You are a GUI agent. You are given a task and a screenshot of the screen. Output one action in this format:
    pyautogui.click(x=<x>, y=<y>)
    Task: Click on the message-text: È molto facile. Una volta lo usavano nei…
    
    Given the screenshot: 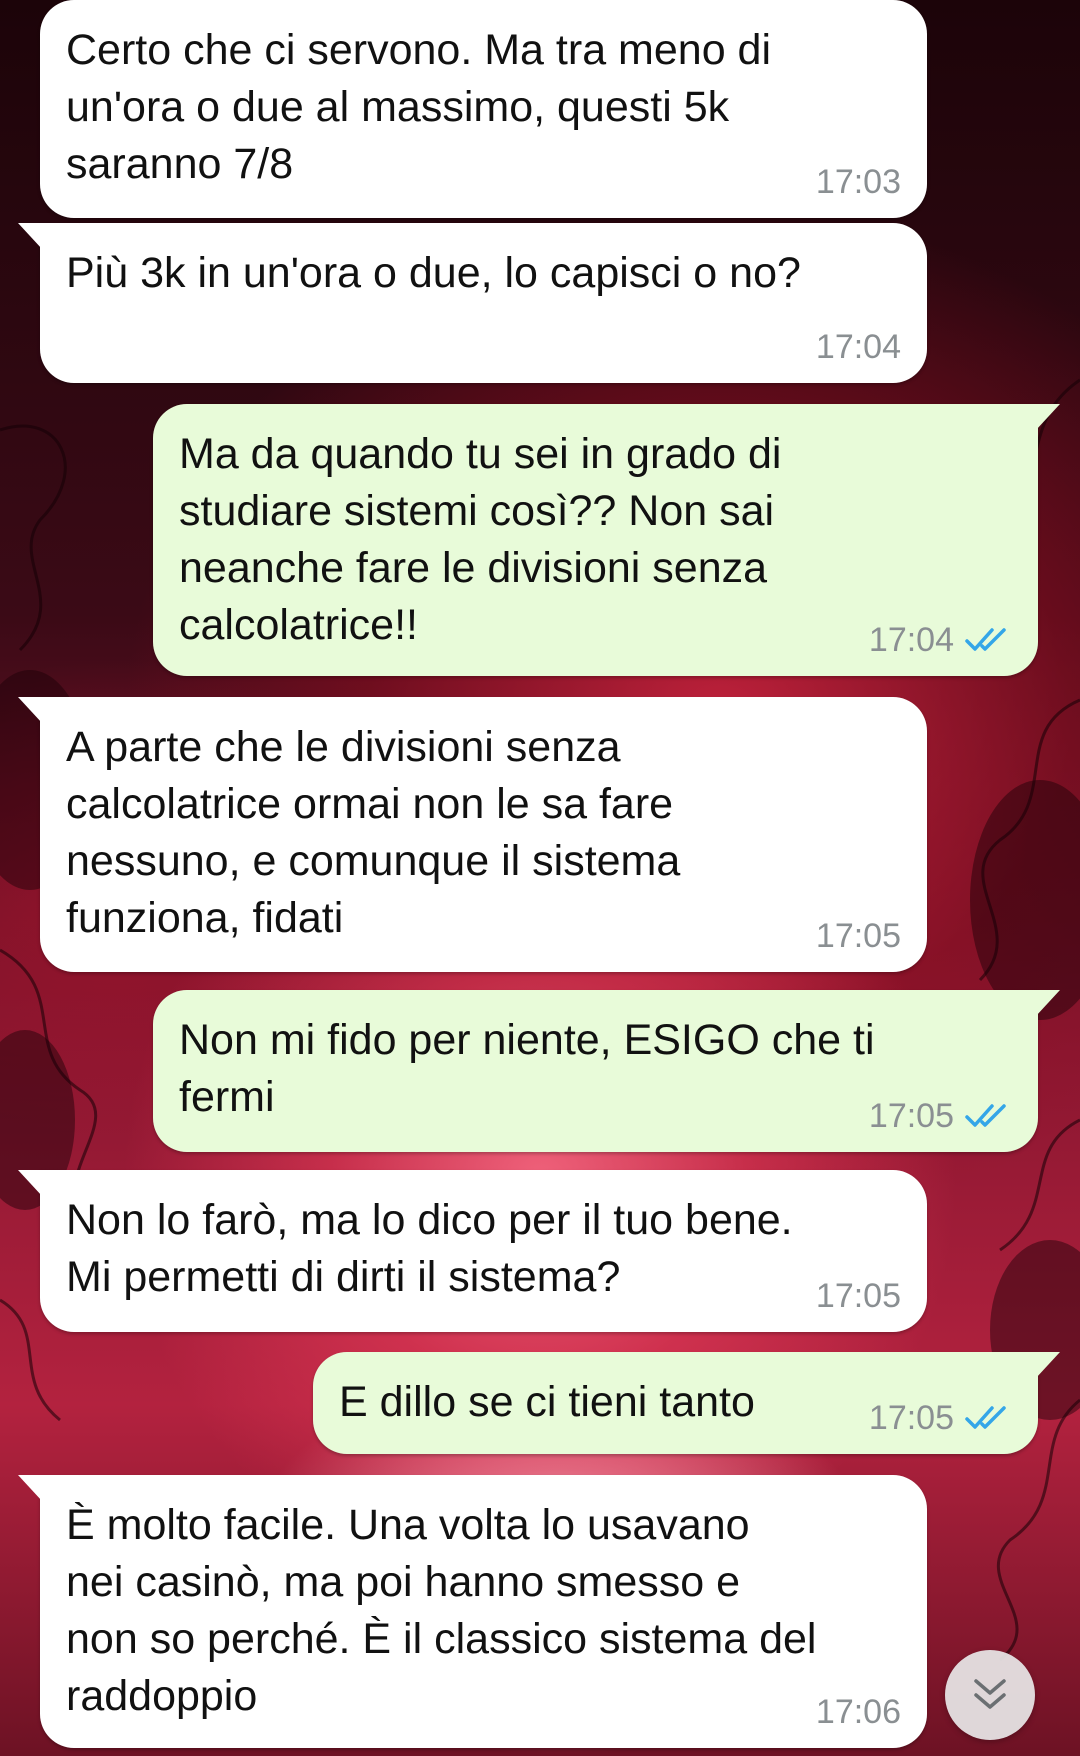 What is the action you would take?
    pyautogui.click(x=441, y=1610)
    